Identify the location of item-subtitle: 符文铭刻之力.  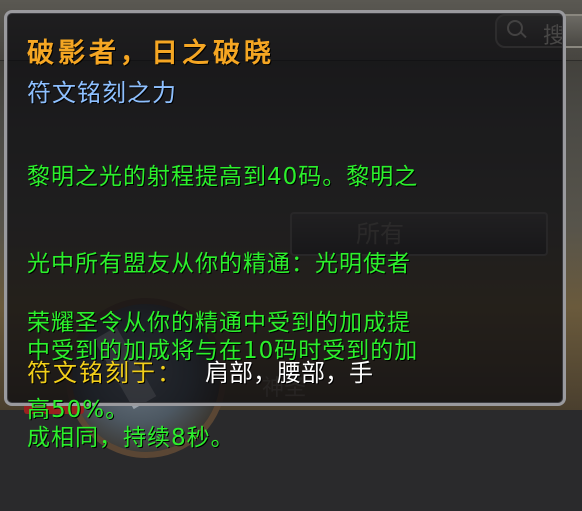
(102, 93).